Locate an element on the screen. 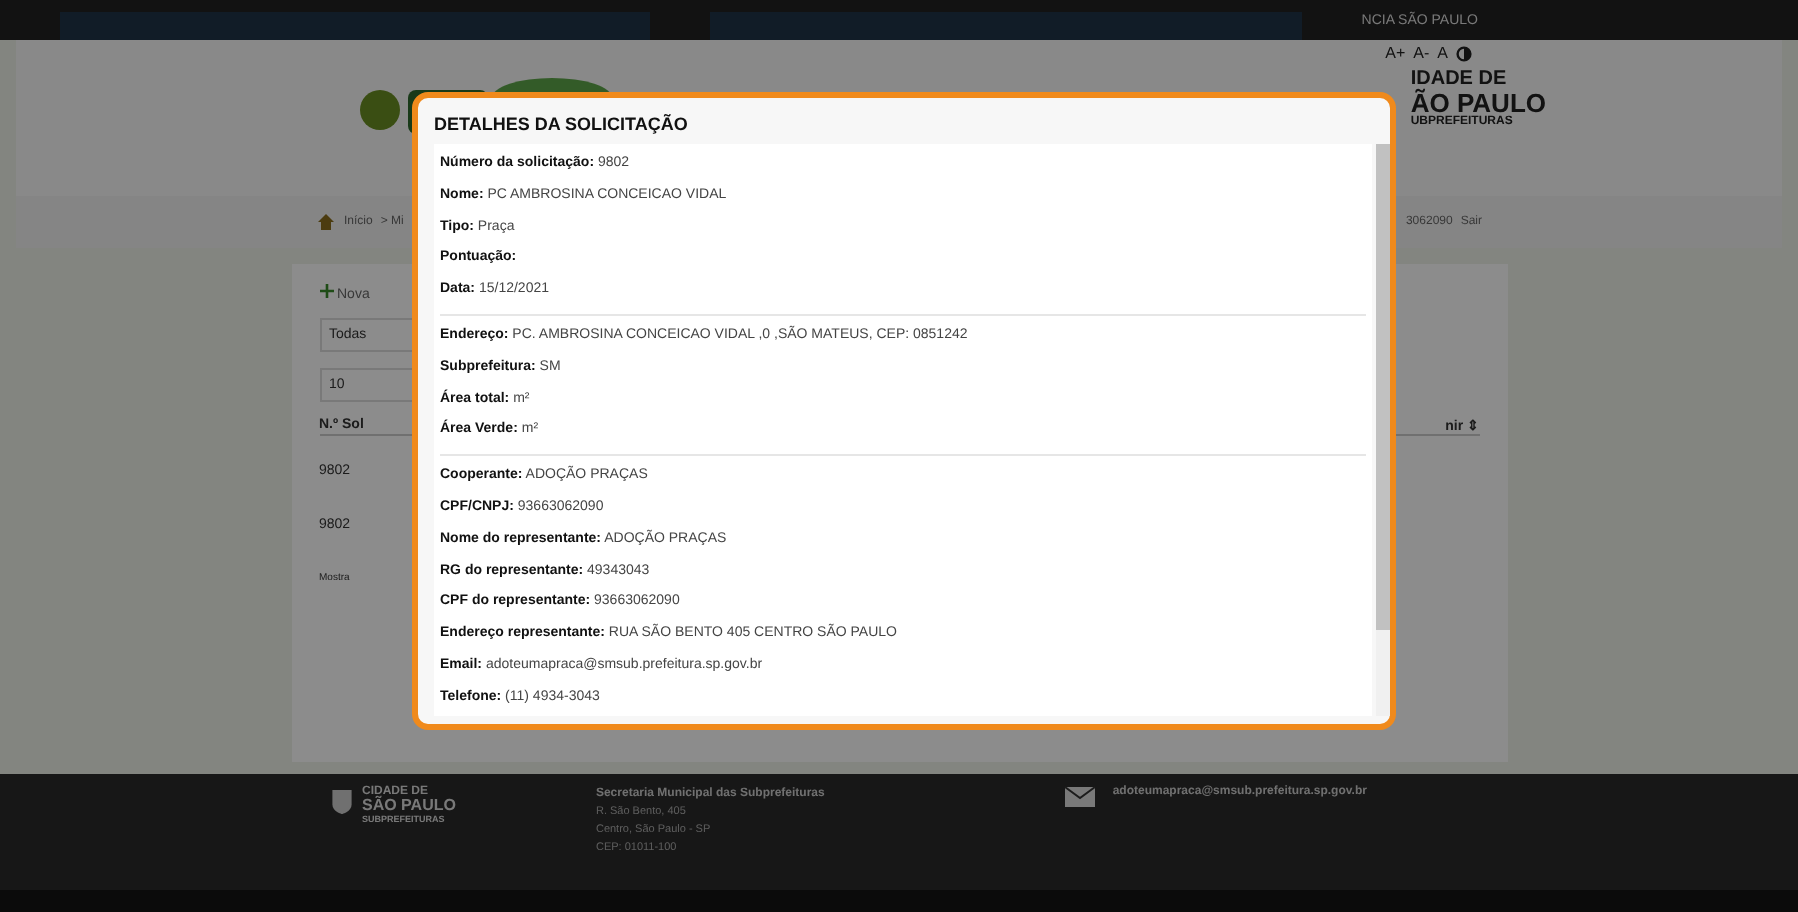  scrollbar is located at coordinates (1383, 430).